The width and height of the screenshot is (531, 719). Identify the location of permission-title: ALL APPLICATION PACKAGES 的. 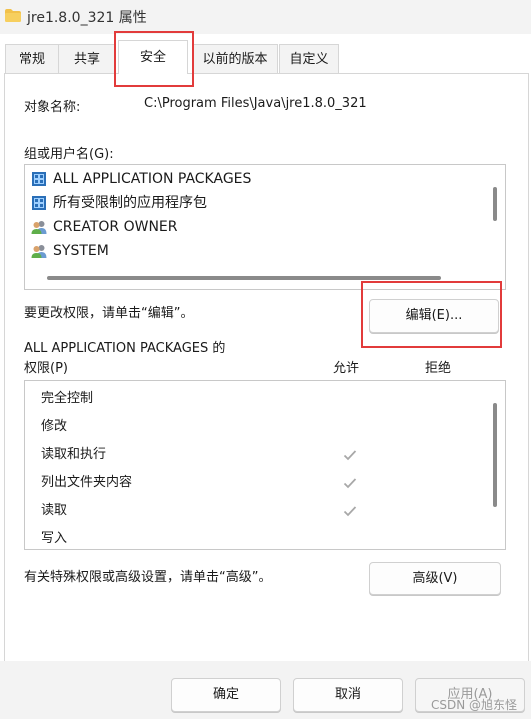
(125, 348).